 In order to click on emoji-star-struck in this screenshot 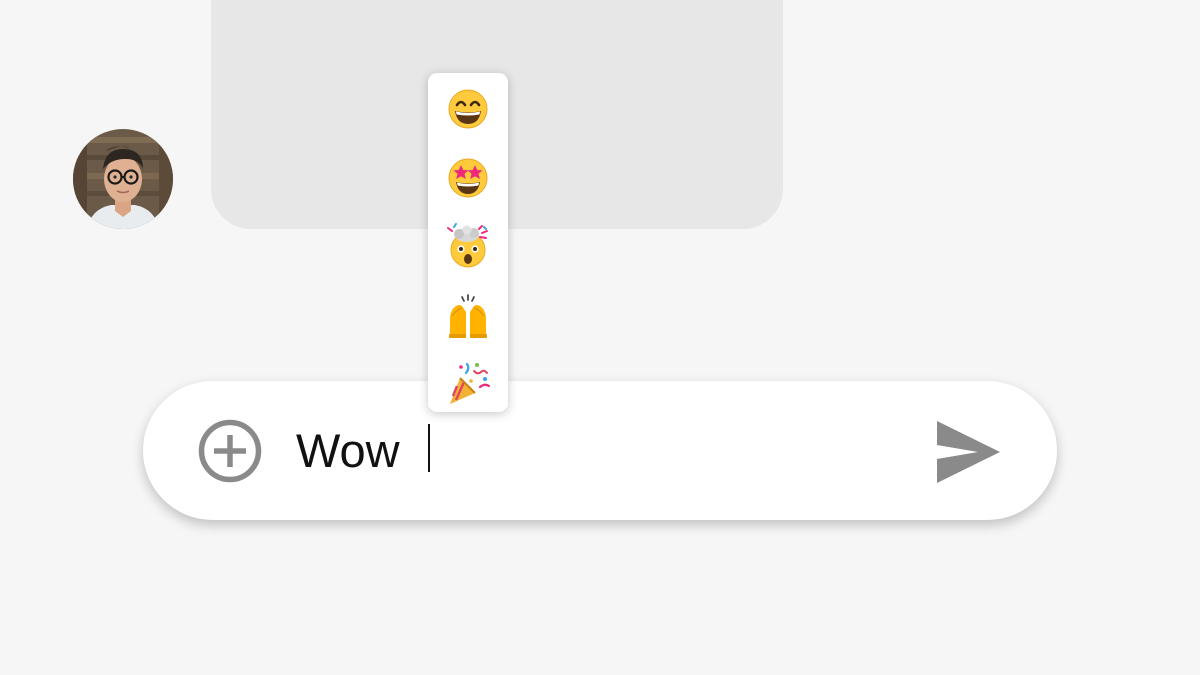, I will do `click(468, 178)`.